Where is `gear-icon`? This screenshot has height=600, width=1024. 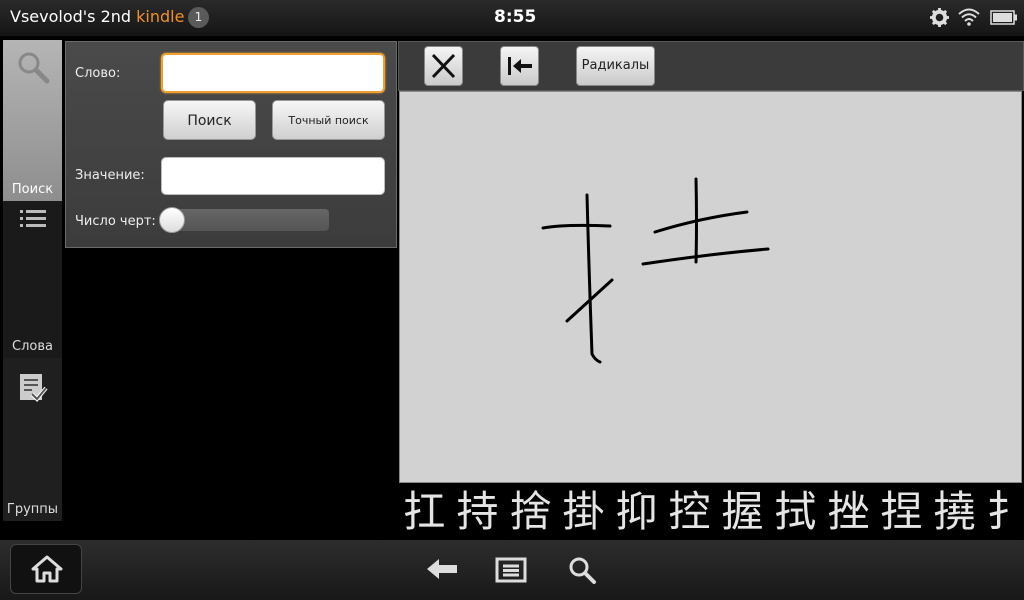 gear-icon is located at coordinates (939, 17).